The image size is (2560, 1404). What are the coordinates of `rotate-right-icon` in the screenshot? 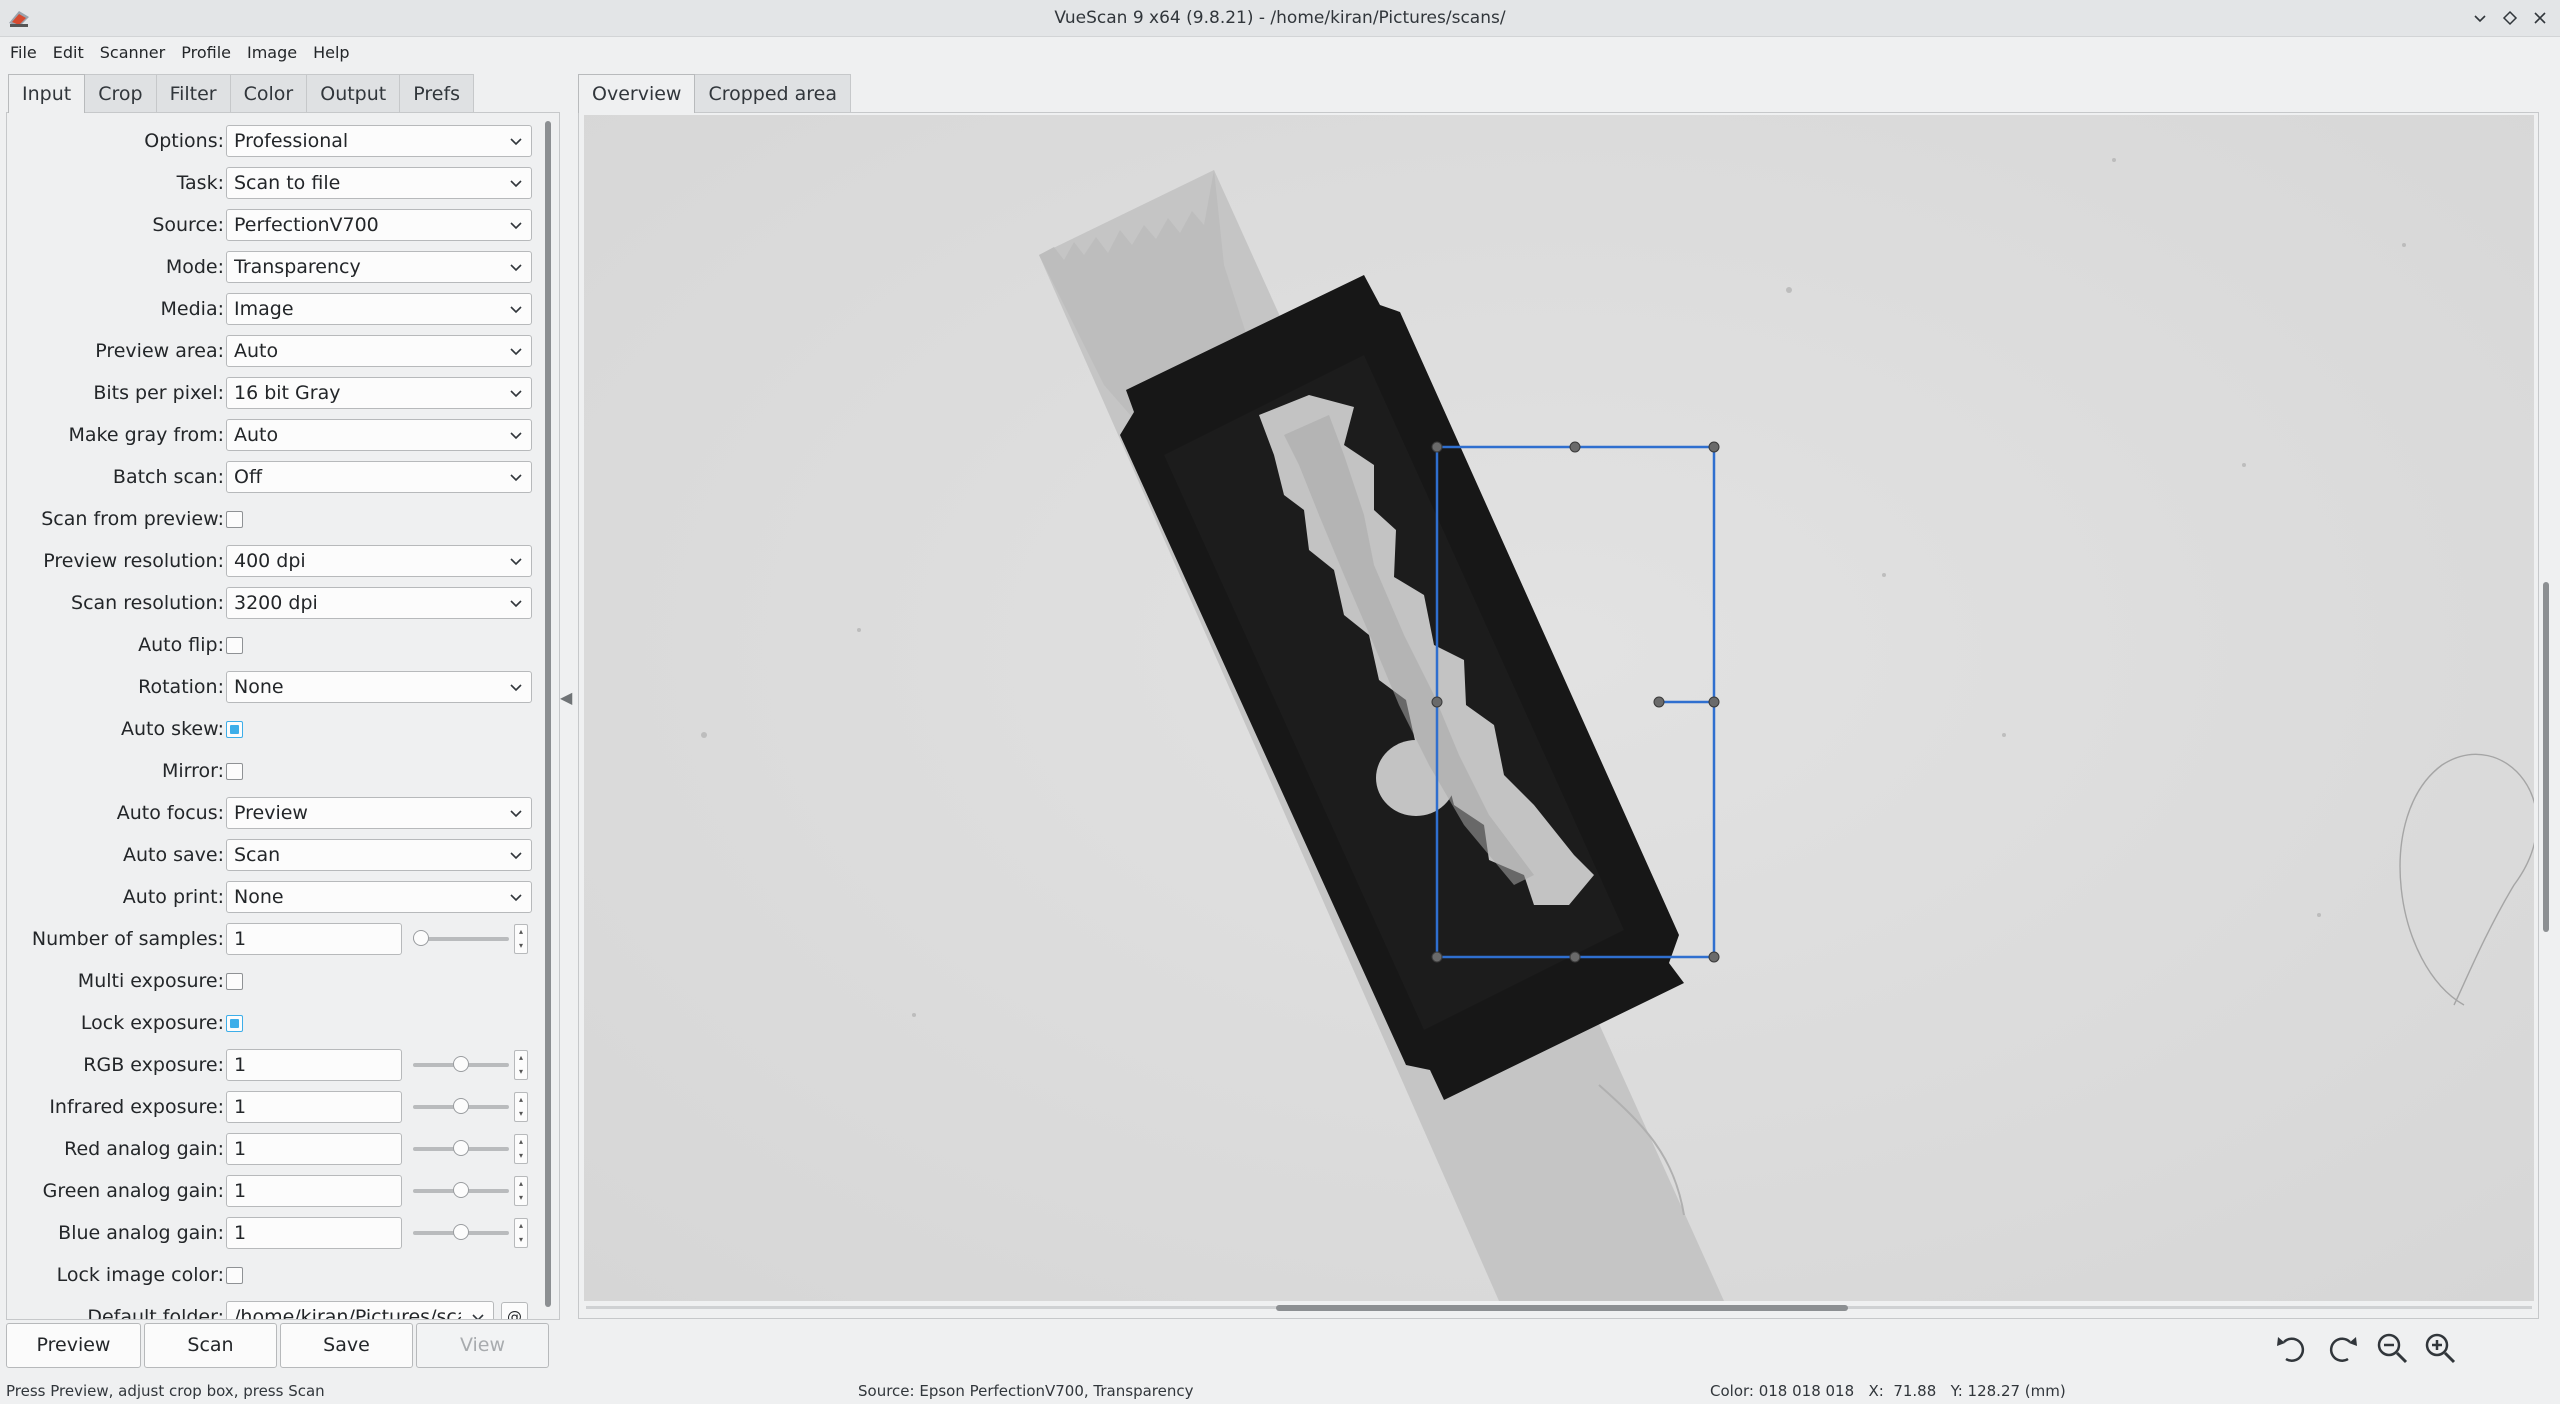 It's located at (2342, 1348).